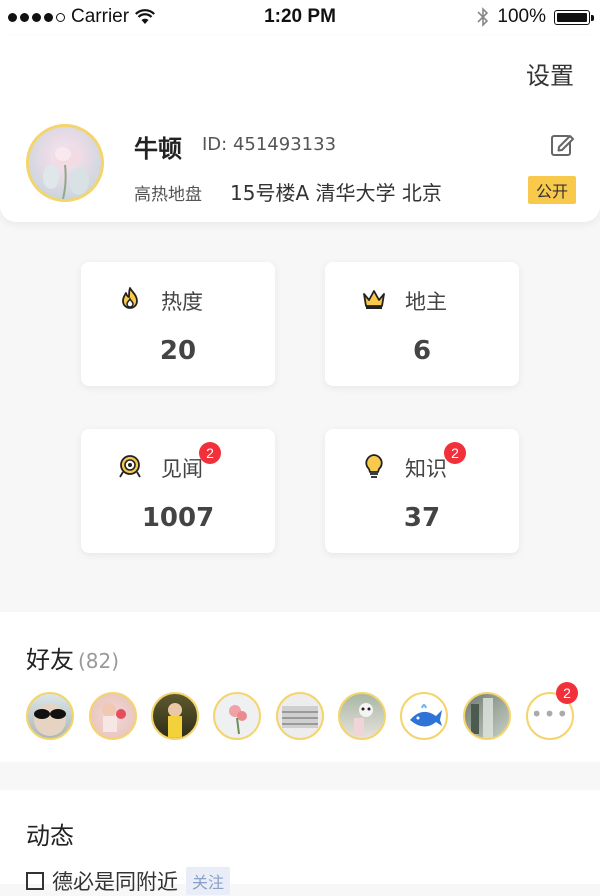  I want to click on stat-card-landlord: 地主 6, so click(422, 324).